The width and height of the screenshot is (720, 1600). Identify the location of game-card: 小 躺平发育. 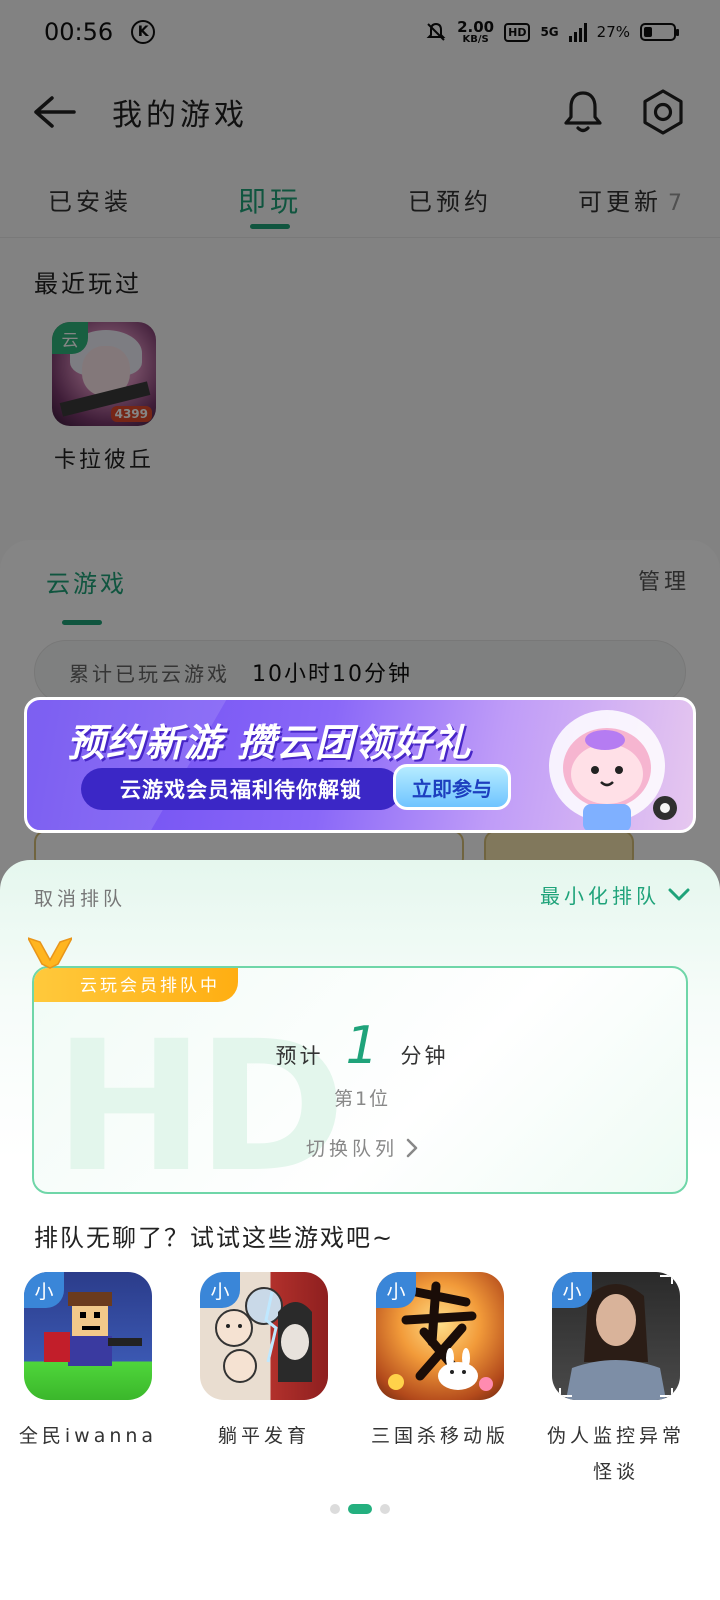
(264, 1363).